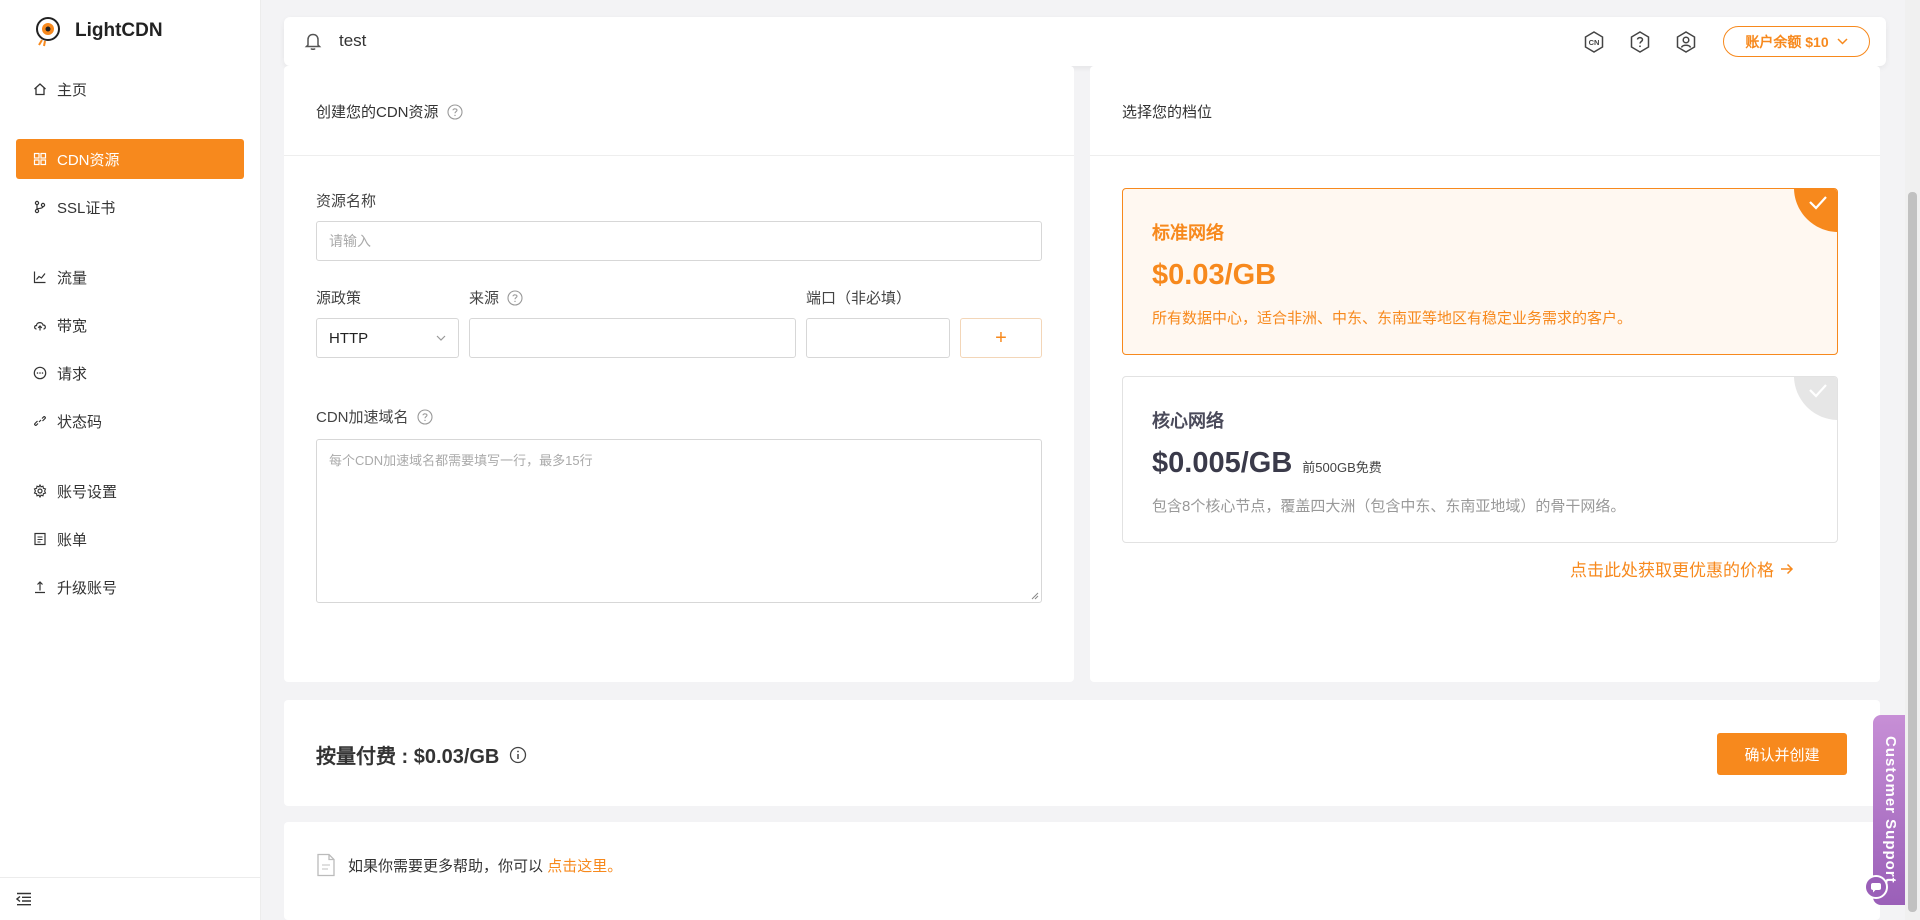 The image size is (1920, 920). Describe the element at coordinates (86, 208) in the screenshot. I see `sidebar-item-label: SSL证书` at that location.